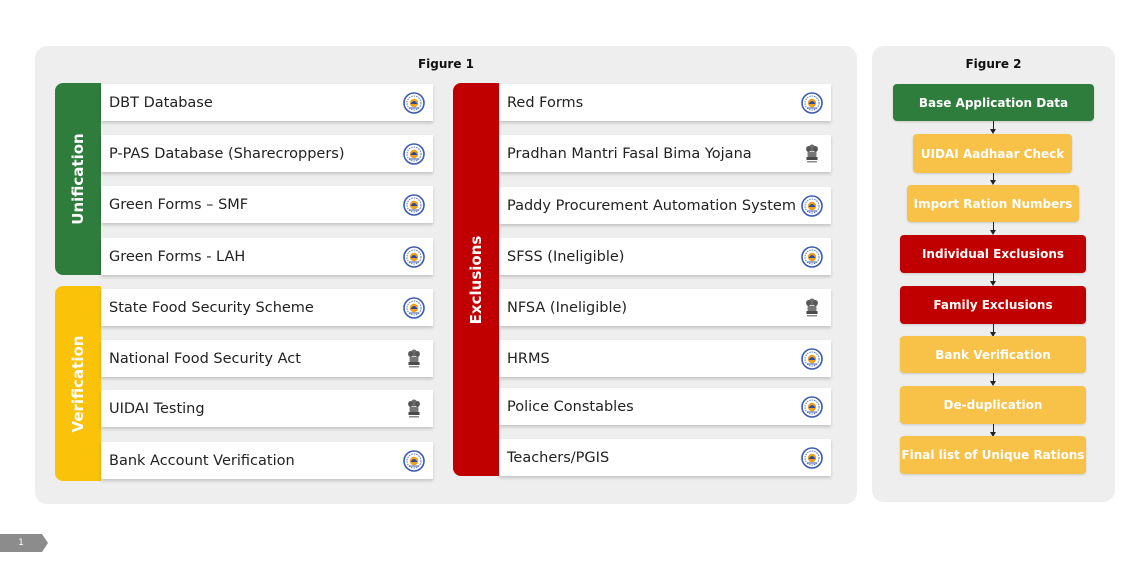 This screenshot has width=1145, height=562. I want to click on row-label: Green Forms – SMF, so click(179, 204).